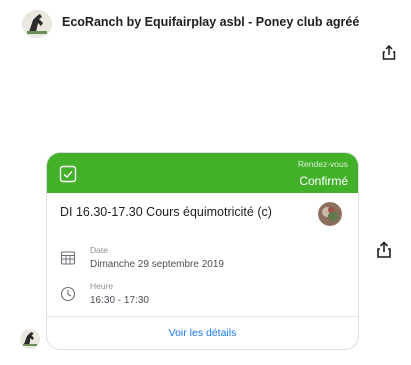  I want to click on clock-icon, so click(68, 294).